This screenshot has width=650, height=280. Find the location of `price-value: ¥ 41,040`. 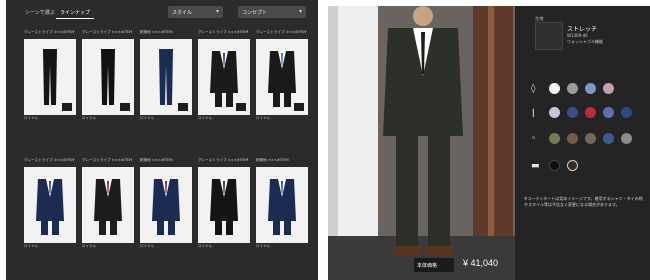

price-value: ¥ 41,040 is located at coordinates (481, 263).